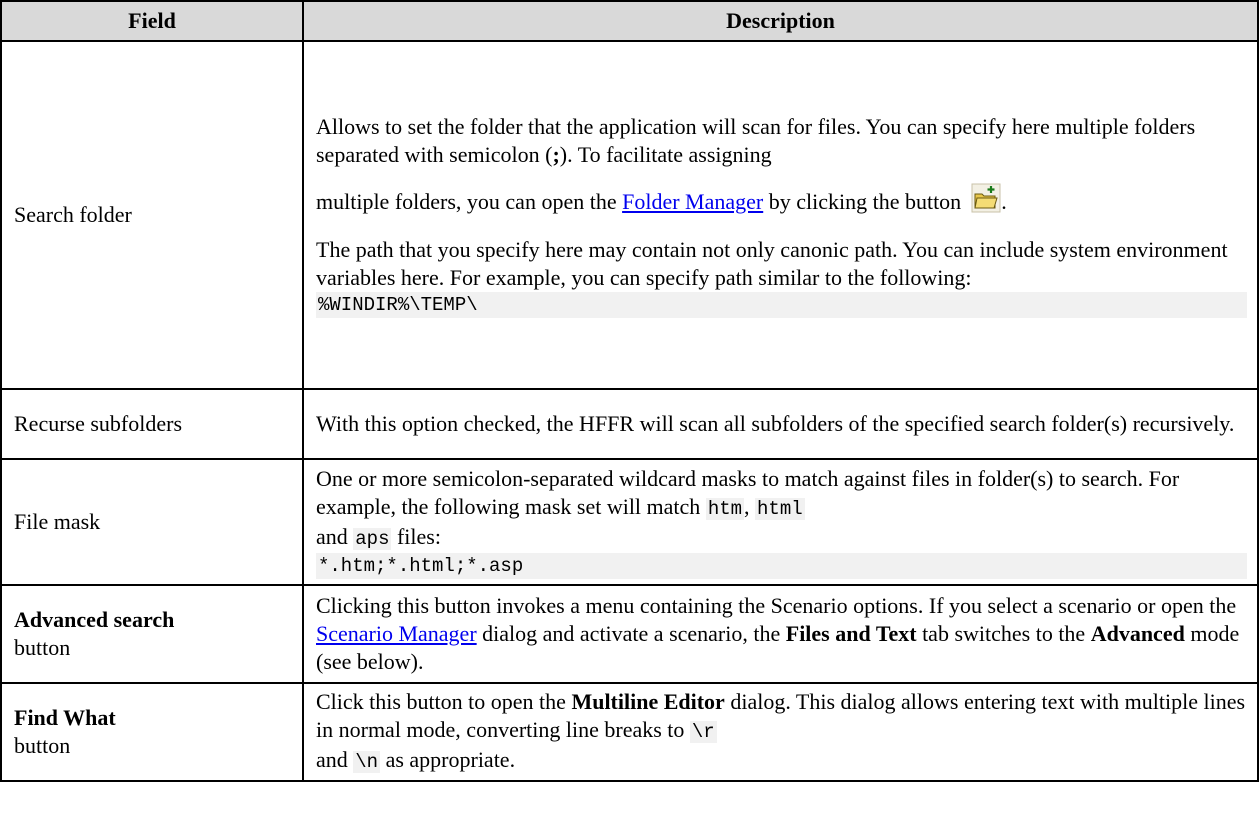 Image resolution: width=1260 pixels, height=834 pixels. I want to click on folder-add-icon, so click(986, 198).